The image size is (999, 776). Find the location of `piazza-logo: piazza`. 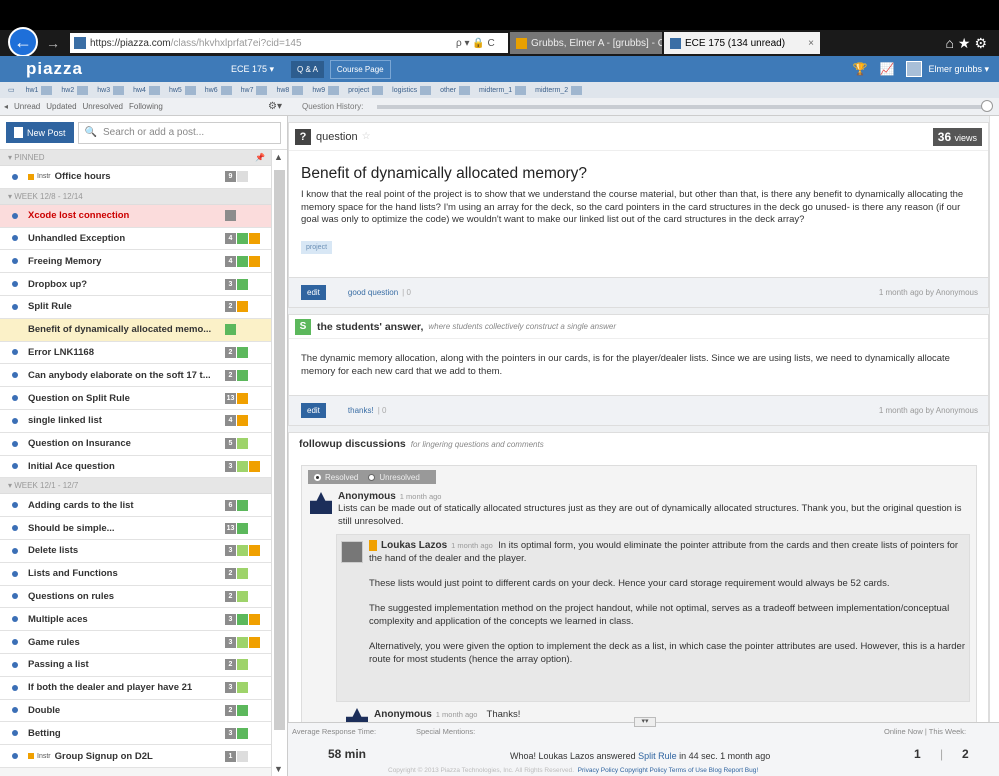

piazza-logo: piazza is located at coordinates (128, 69).